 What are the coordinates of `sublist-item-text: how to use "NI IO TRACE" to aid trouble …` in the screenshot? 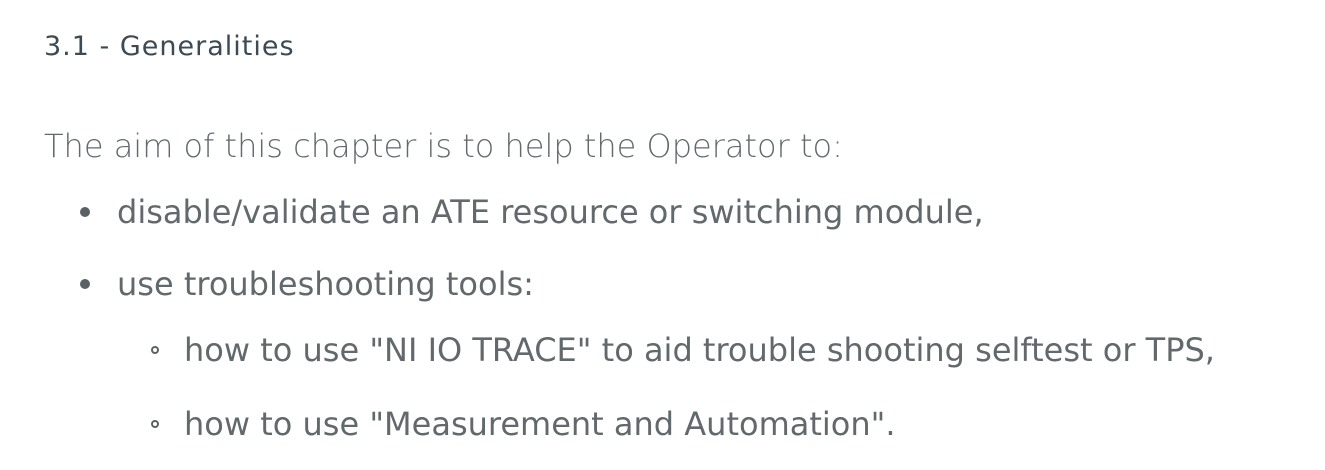 It's located at (699, 350).